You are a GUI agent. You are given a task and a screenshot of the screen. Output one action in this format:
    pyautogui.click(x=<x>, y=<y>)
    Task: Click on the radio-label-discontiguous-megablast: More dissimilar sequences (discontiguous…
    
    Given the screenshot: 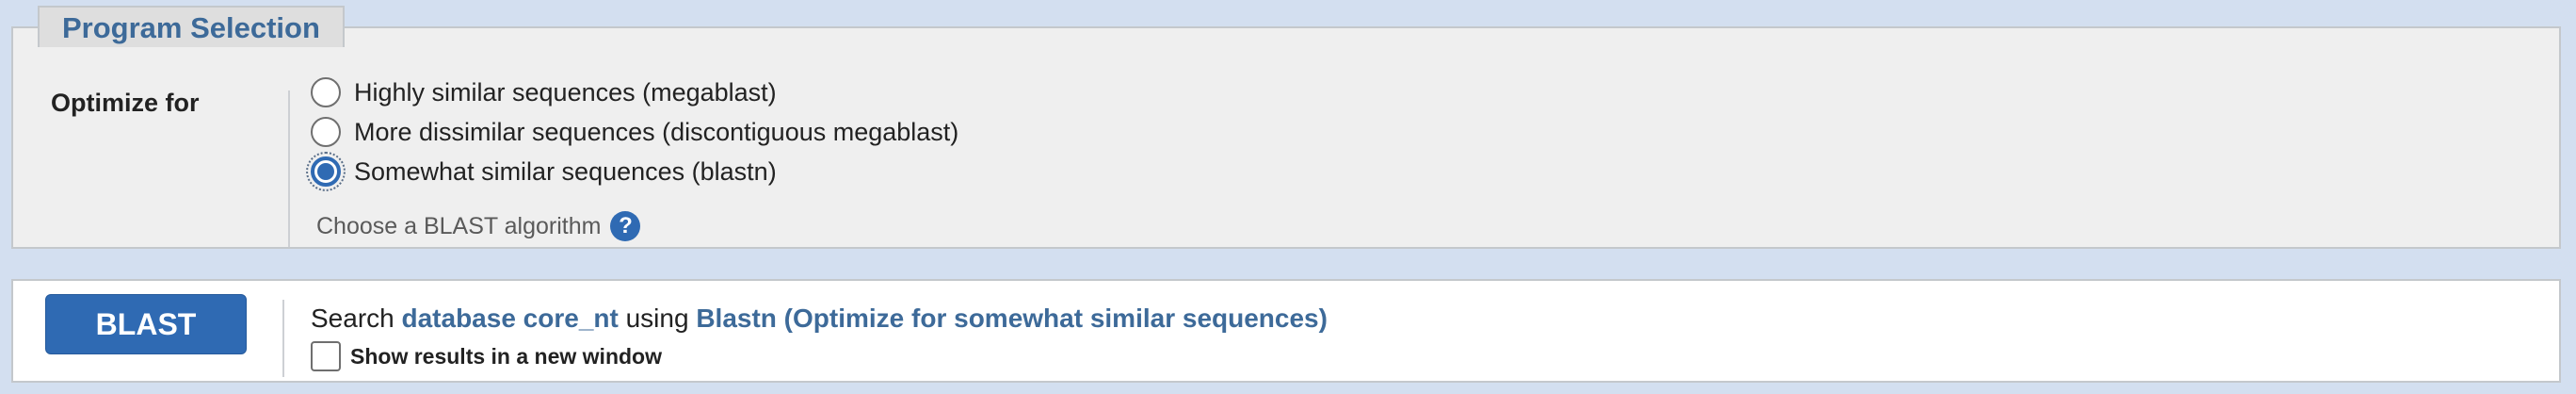 What is the action you would take?
    pyautogui.click(x=656, y=131)
    